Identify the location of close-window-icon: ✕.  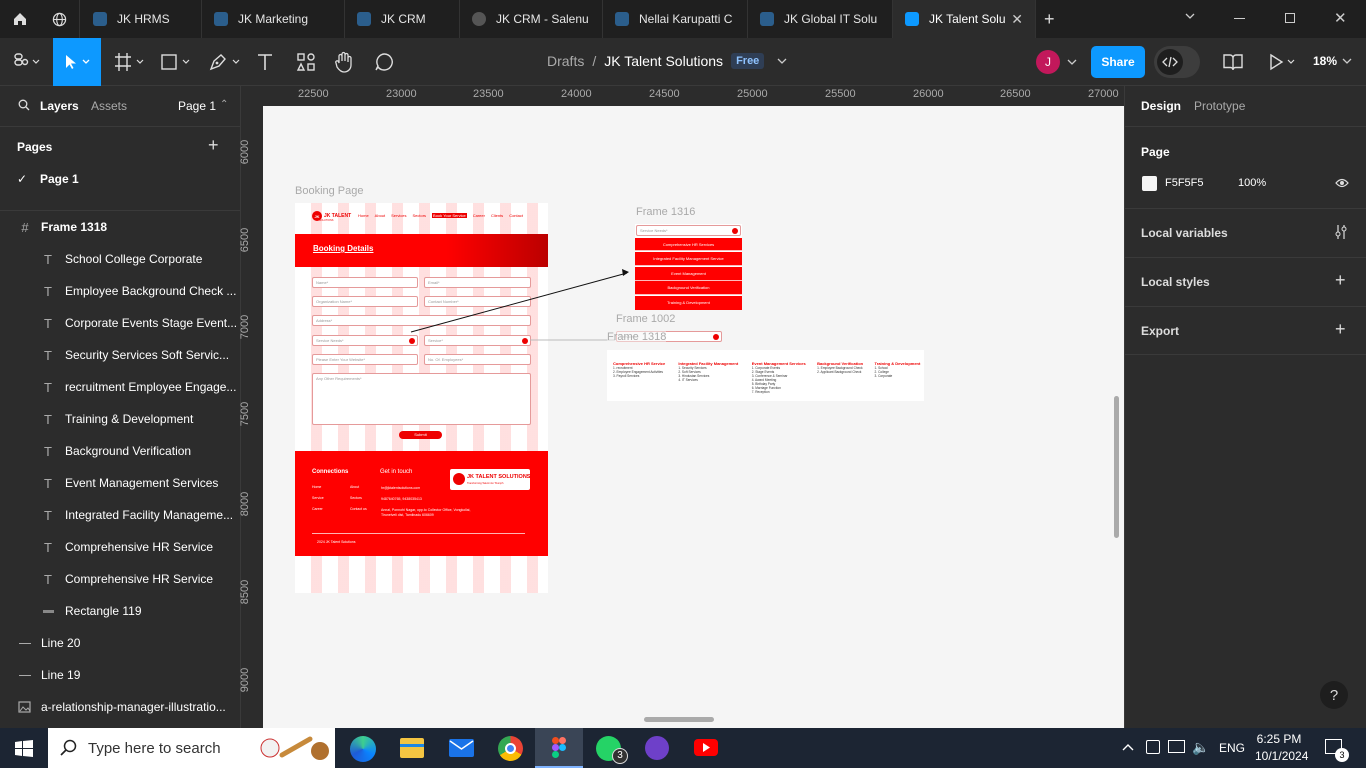
(1340, 18).